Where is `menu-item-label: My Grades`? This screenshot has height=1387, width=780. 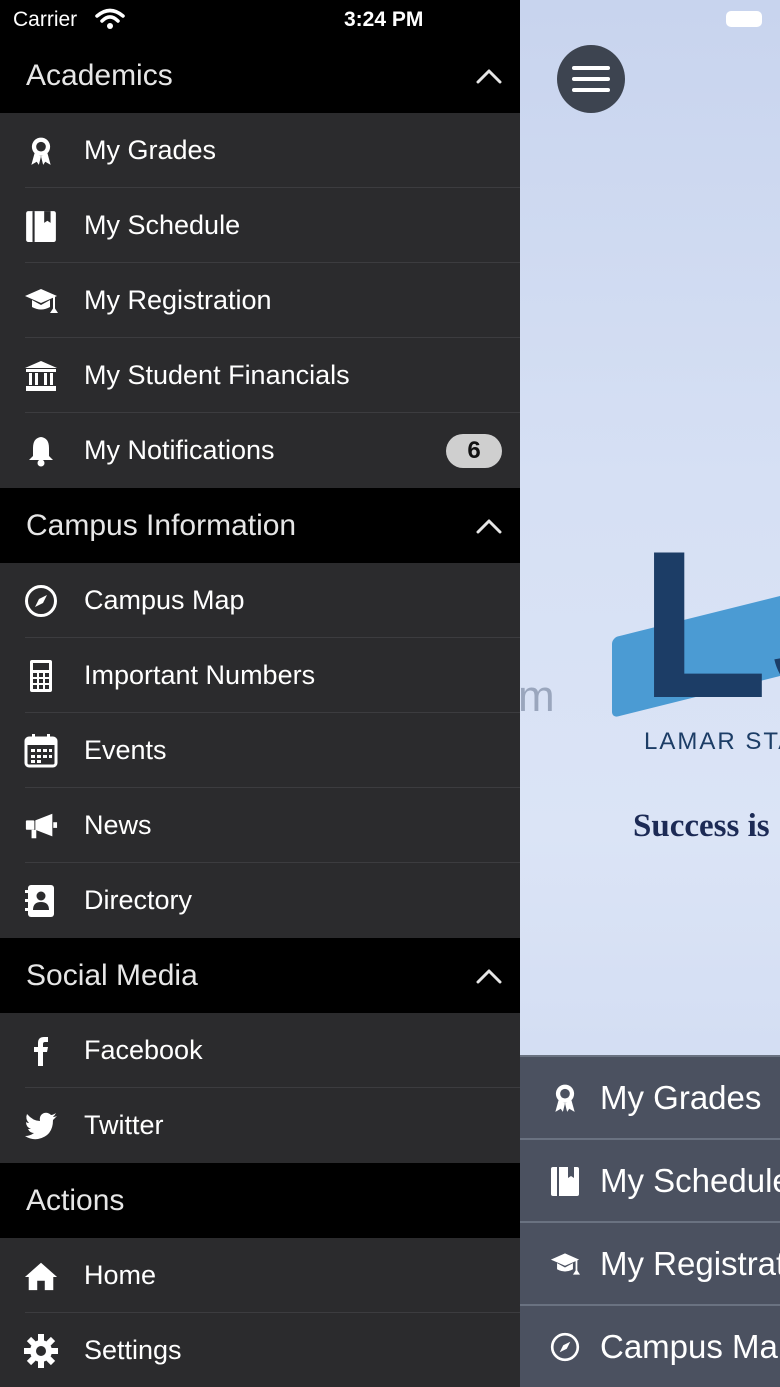
menu-item-label: My Grades is located at coordinates (150, 150).